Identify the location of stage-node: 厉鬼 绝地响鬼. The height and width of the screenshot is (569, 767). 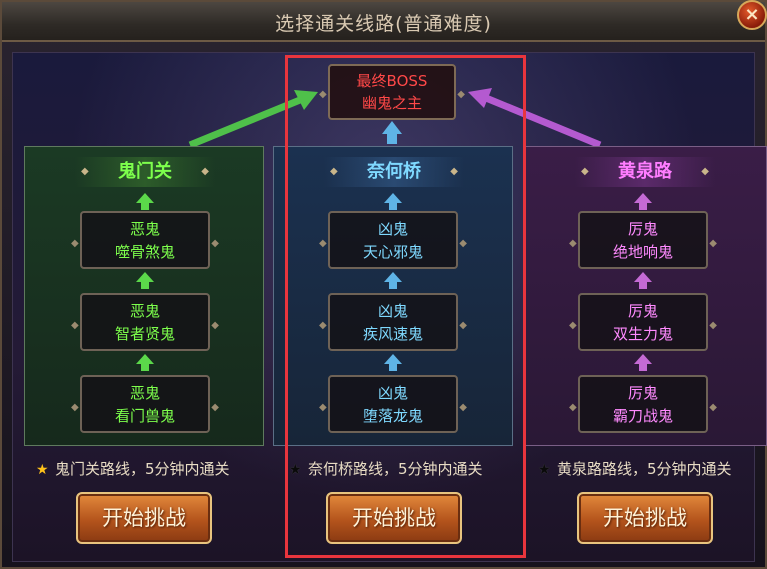
(643, 240).